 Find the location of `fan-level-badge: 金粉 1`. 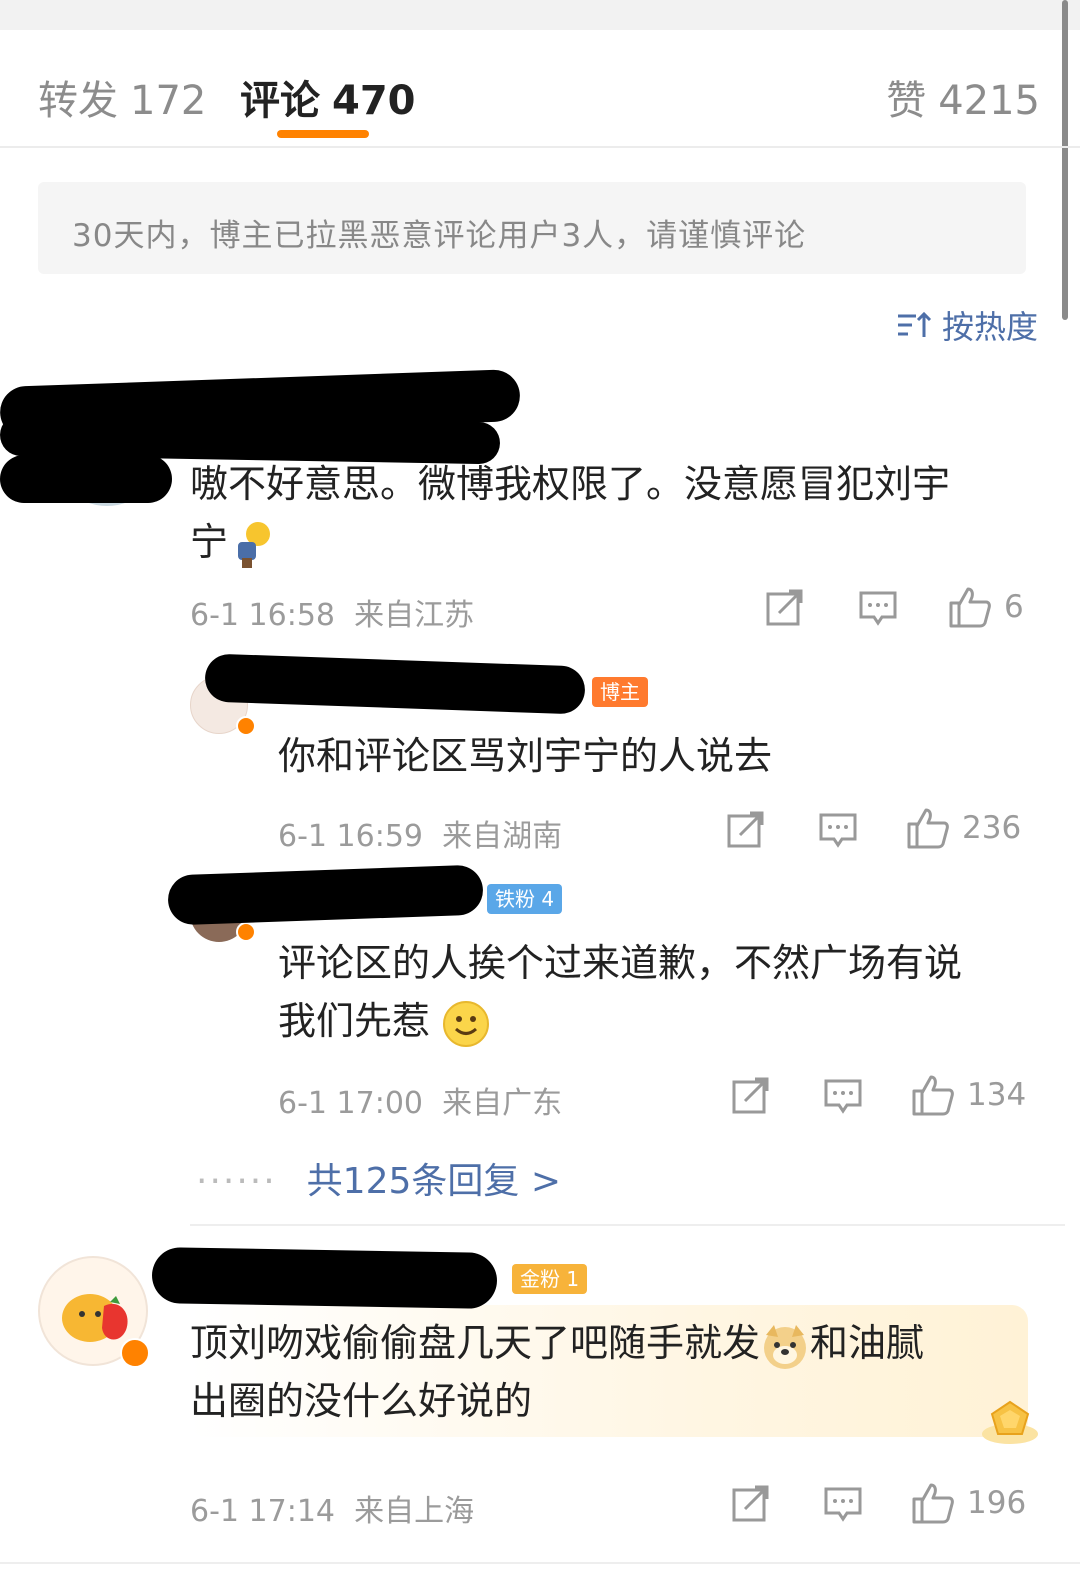

fan-level-badge: 金粉 1 is located at coordinates (550, 1279).